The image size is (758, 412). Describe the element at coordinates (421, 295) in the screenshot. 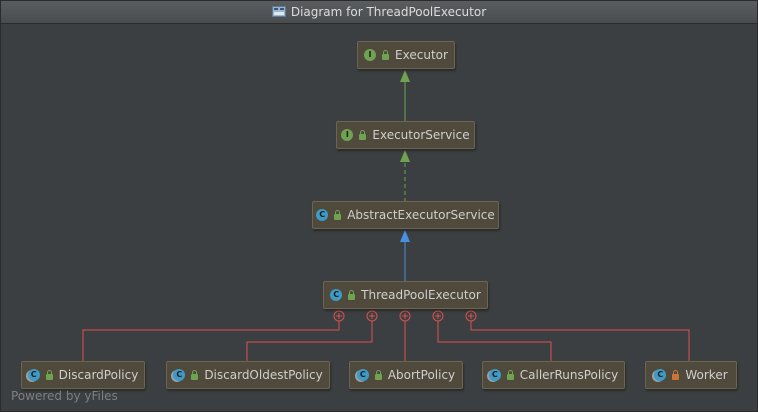

I see `node-label: ThreadPoolExecutor` at that location.